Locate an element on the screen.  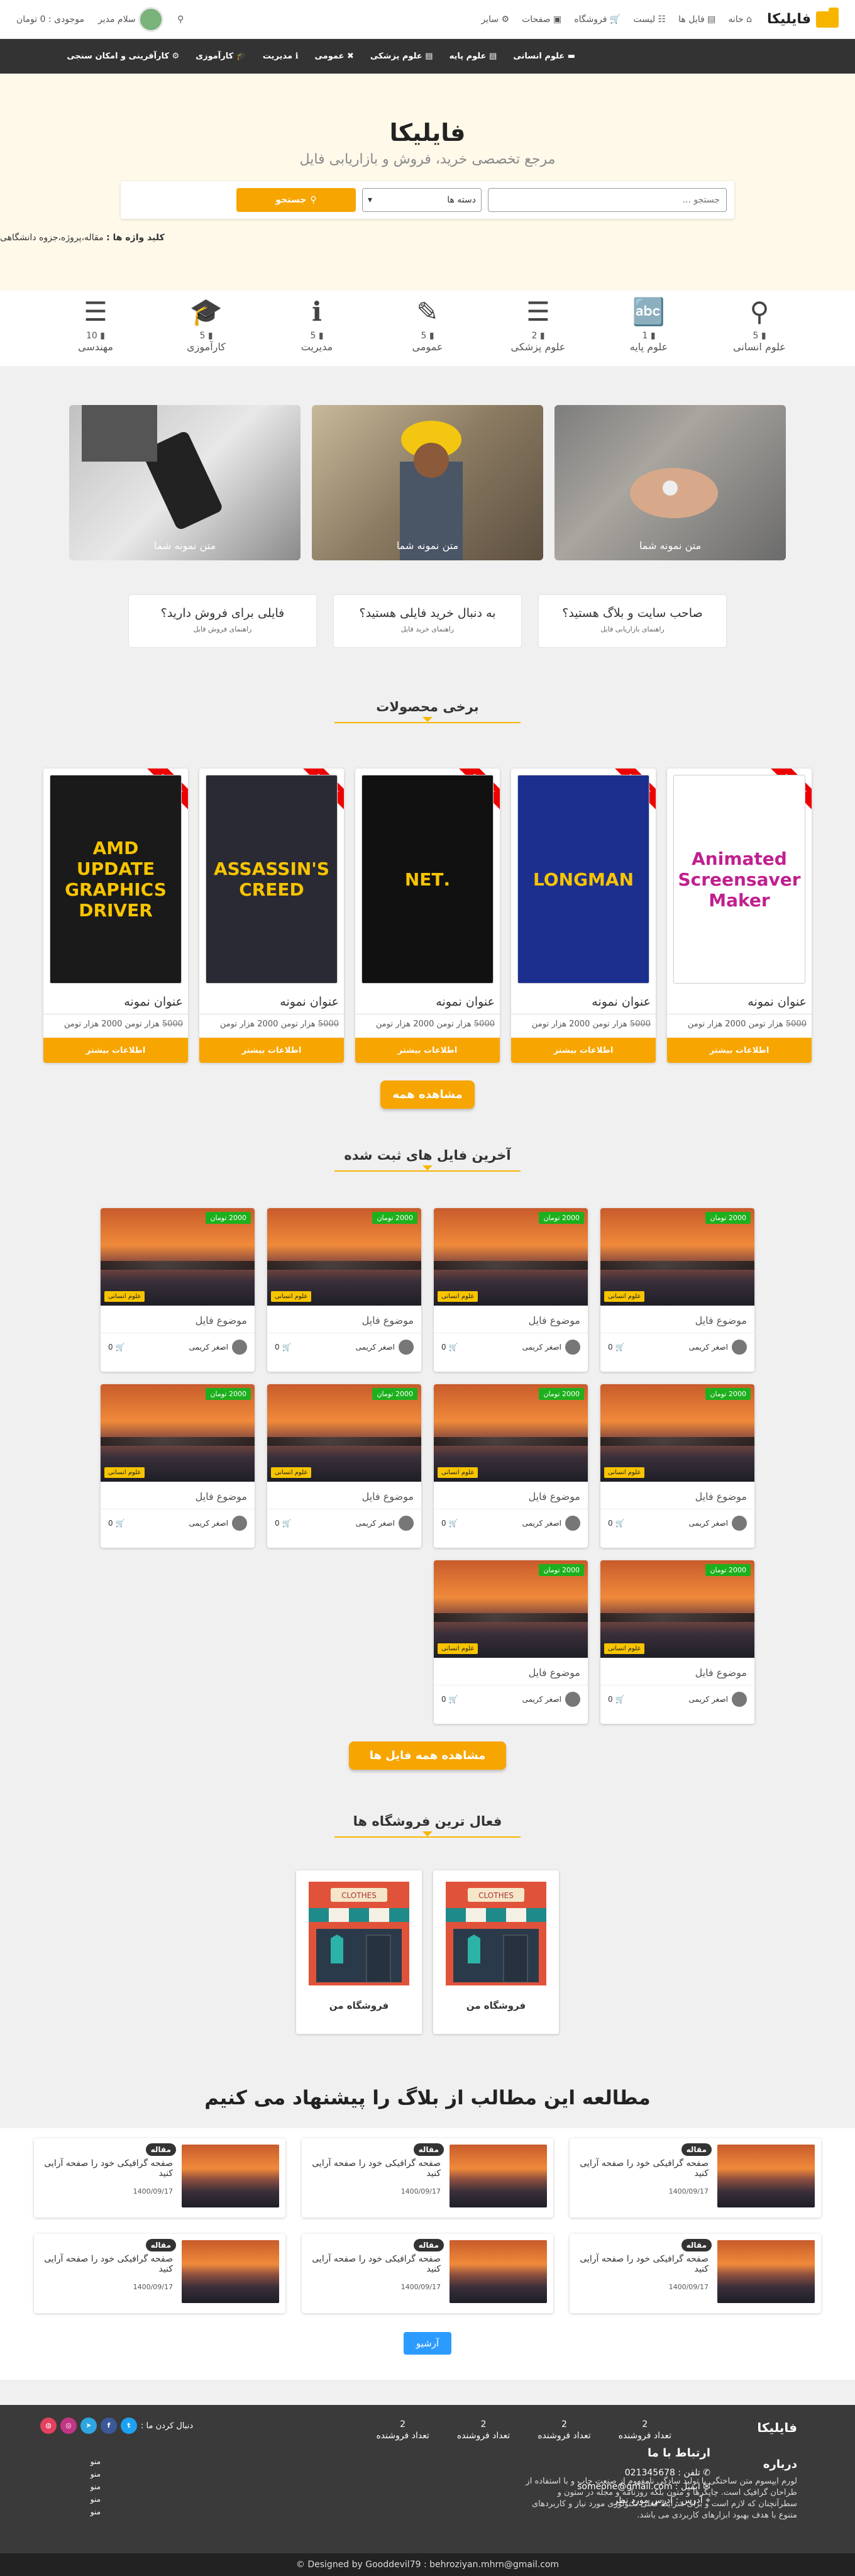
nav-home: ⌂ خانه is located at coordinates (740, 19).